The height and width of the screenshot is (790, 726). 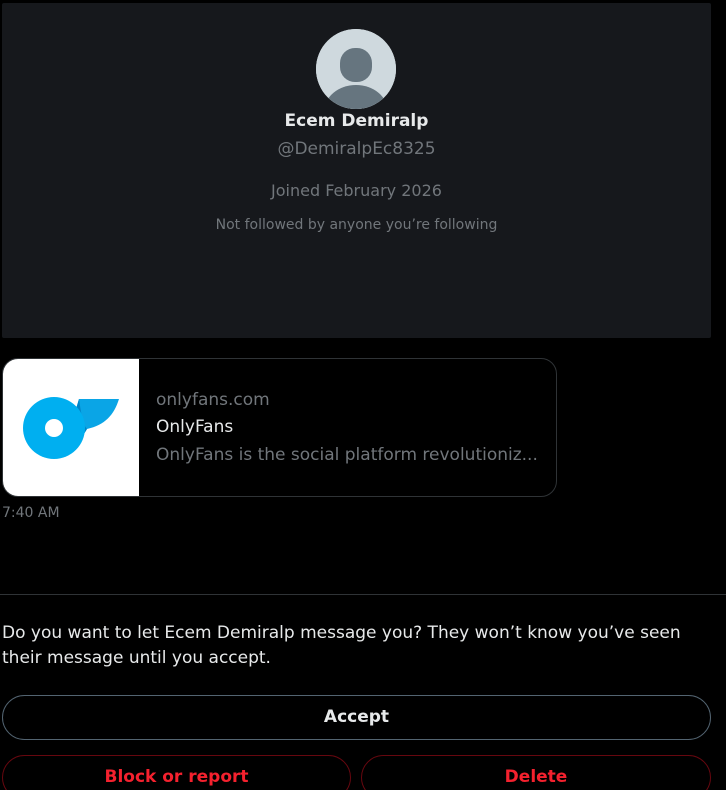 What do you see at coordinates (356, 717) in the screenshot?
I see `accept-button: Accept` at bounding box center [356, 717].